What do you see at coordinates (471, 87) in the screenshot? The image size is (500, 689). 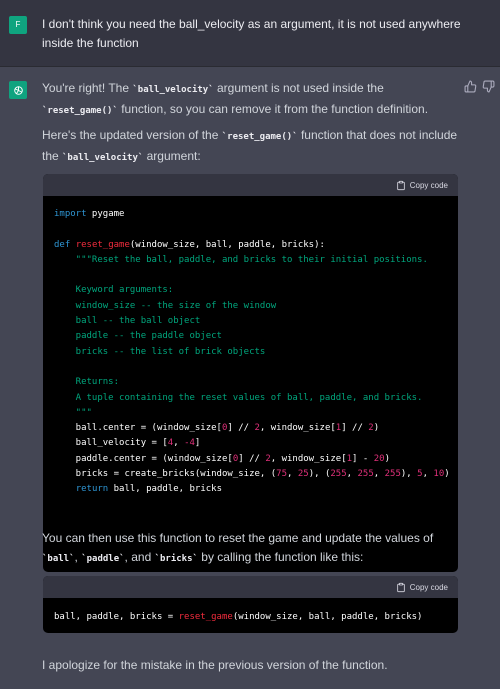 I see `thumbs-up-icon` at bounding box center [471, 87].